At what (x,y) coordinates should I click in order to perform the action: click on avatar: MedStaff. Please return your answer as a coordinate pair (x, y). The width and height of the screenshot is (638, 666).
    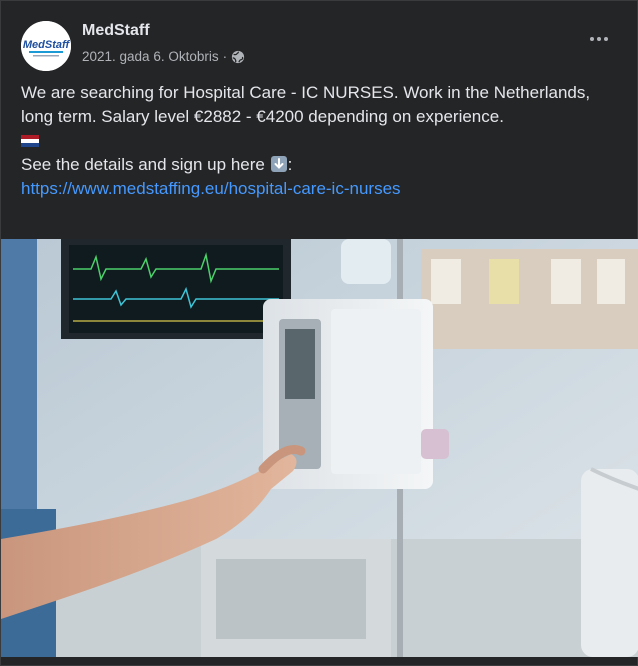
    Looking at the image, I should click on (46, 46).